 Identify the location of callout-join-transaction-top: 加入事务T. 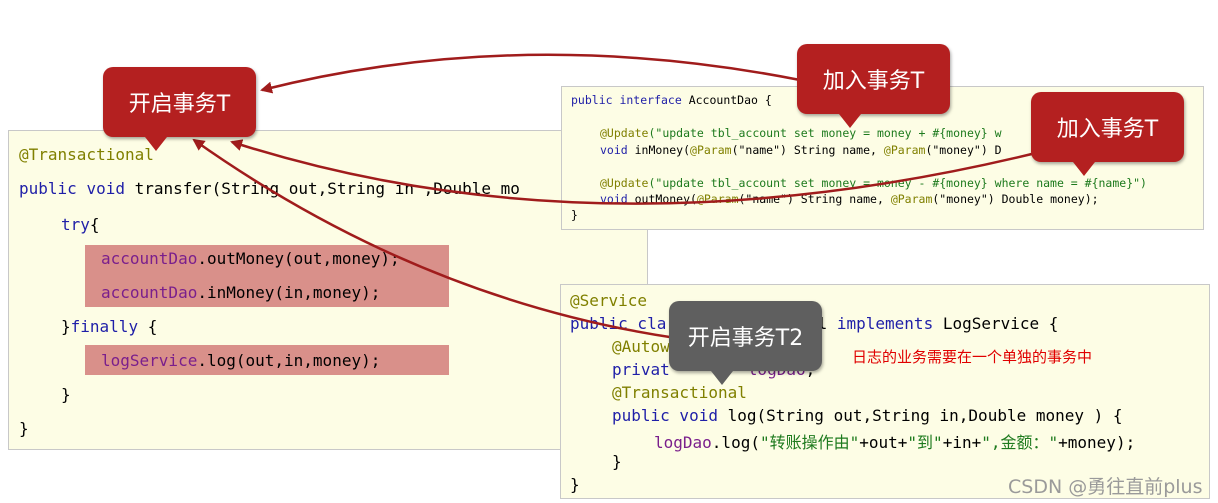
(873, 86).